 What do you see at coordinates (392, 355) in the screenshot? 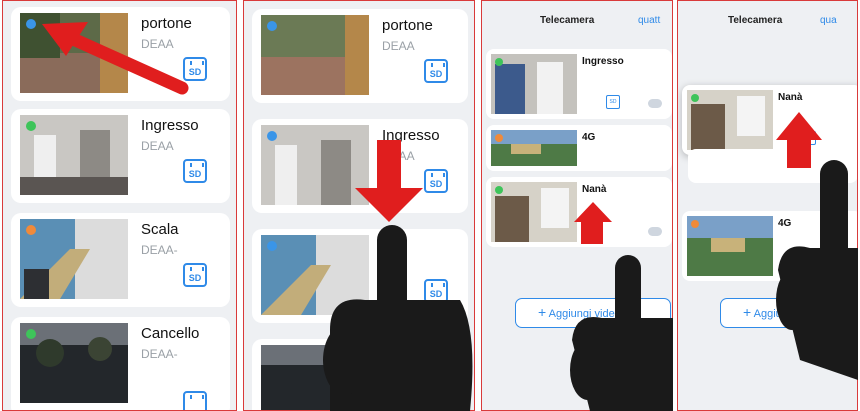
I see `camera-name: Ca` at bounding box center [392, 355].